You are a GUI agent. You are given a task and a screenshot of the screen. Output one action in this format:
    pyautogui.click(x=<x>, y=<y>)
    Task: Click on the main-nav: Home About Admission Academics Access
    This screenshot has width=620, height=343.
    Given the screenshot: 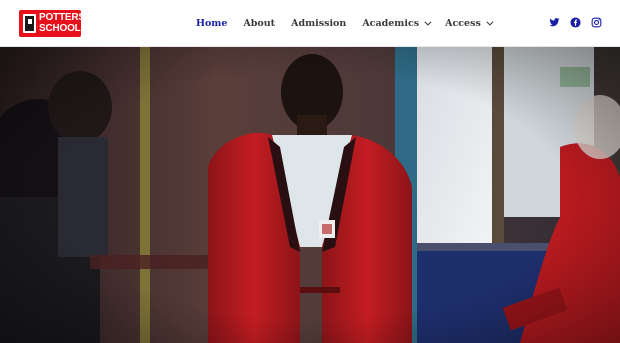 What is the action you would take?
    pyautogui.click(x=351, y=23)
    